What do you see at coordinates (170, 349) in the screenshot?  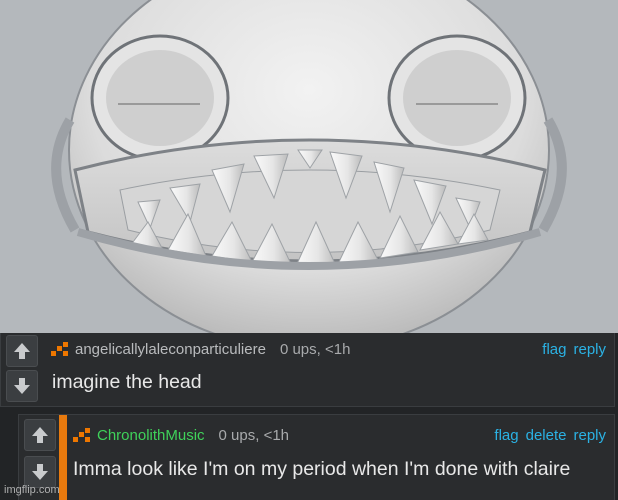 I see `comment-username: angelicallylaleconparticuliere` at bounding box center [170, 349].